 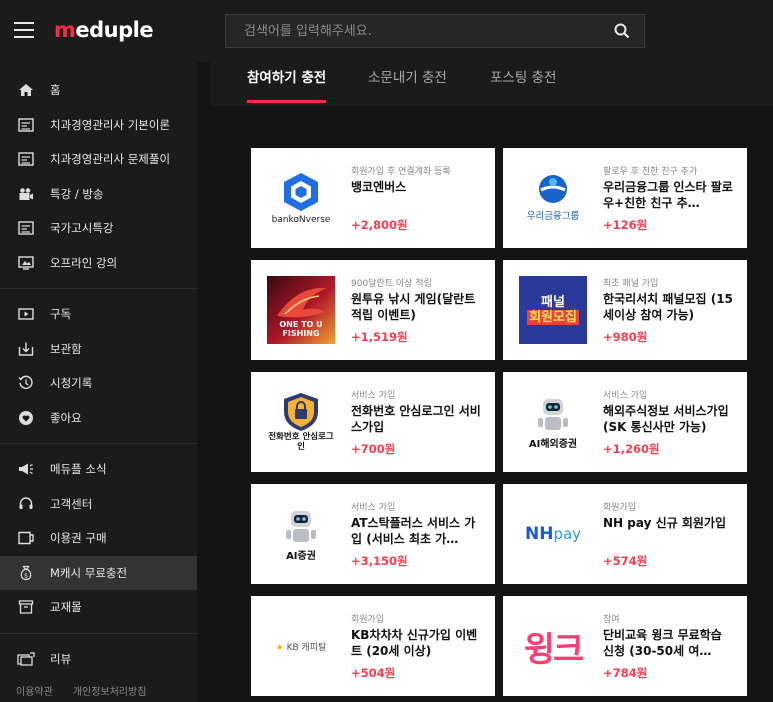 What do you see at coordinates (625, 673) in the screenshot?
I see `offer-reward: +784원` at bounding box center [625, 673].